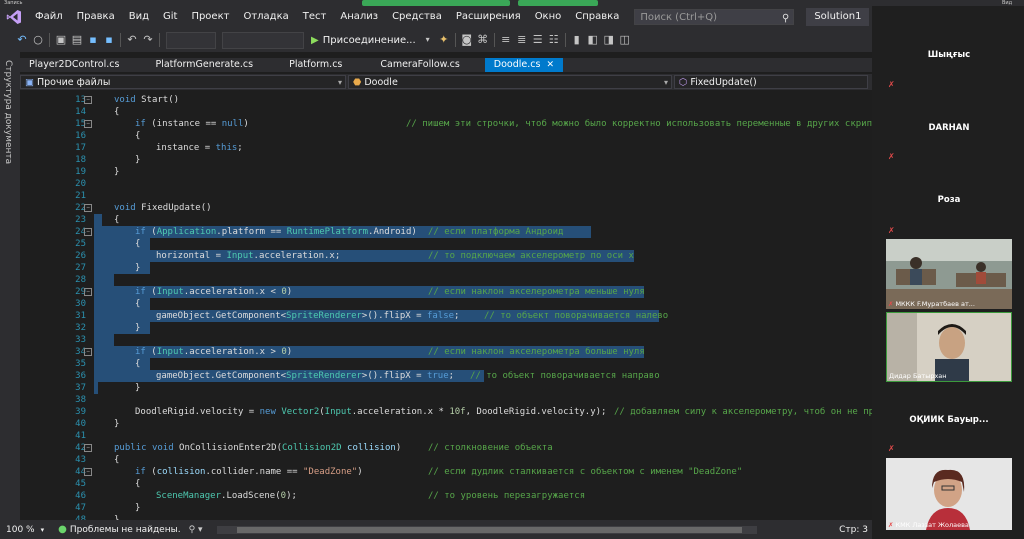 The height and width of the screenshot is (539, 1024). Describe the element at coordinates (14, 17) in the screenshot. I see `visual-studio-logo-icon` at that location.